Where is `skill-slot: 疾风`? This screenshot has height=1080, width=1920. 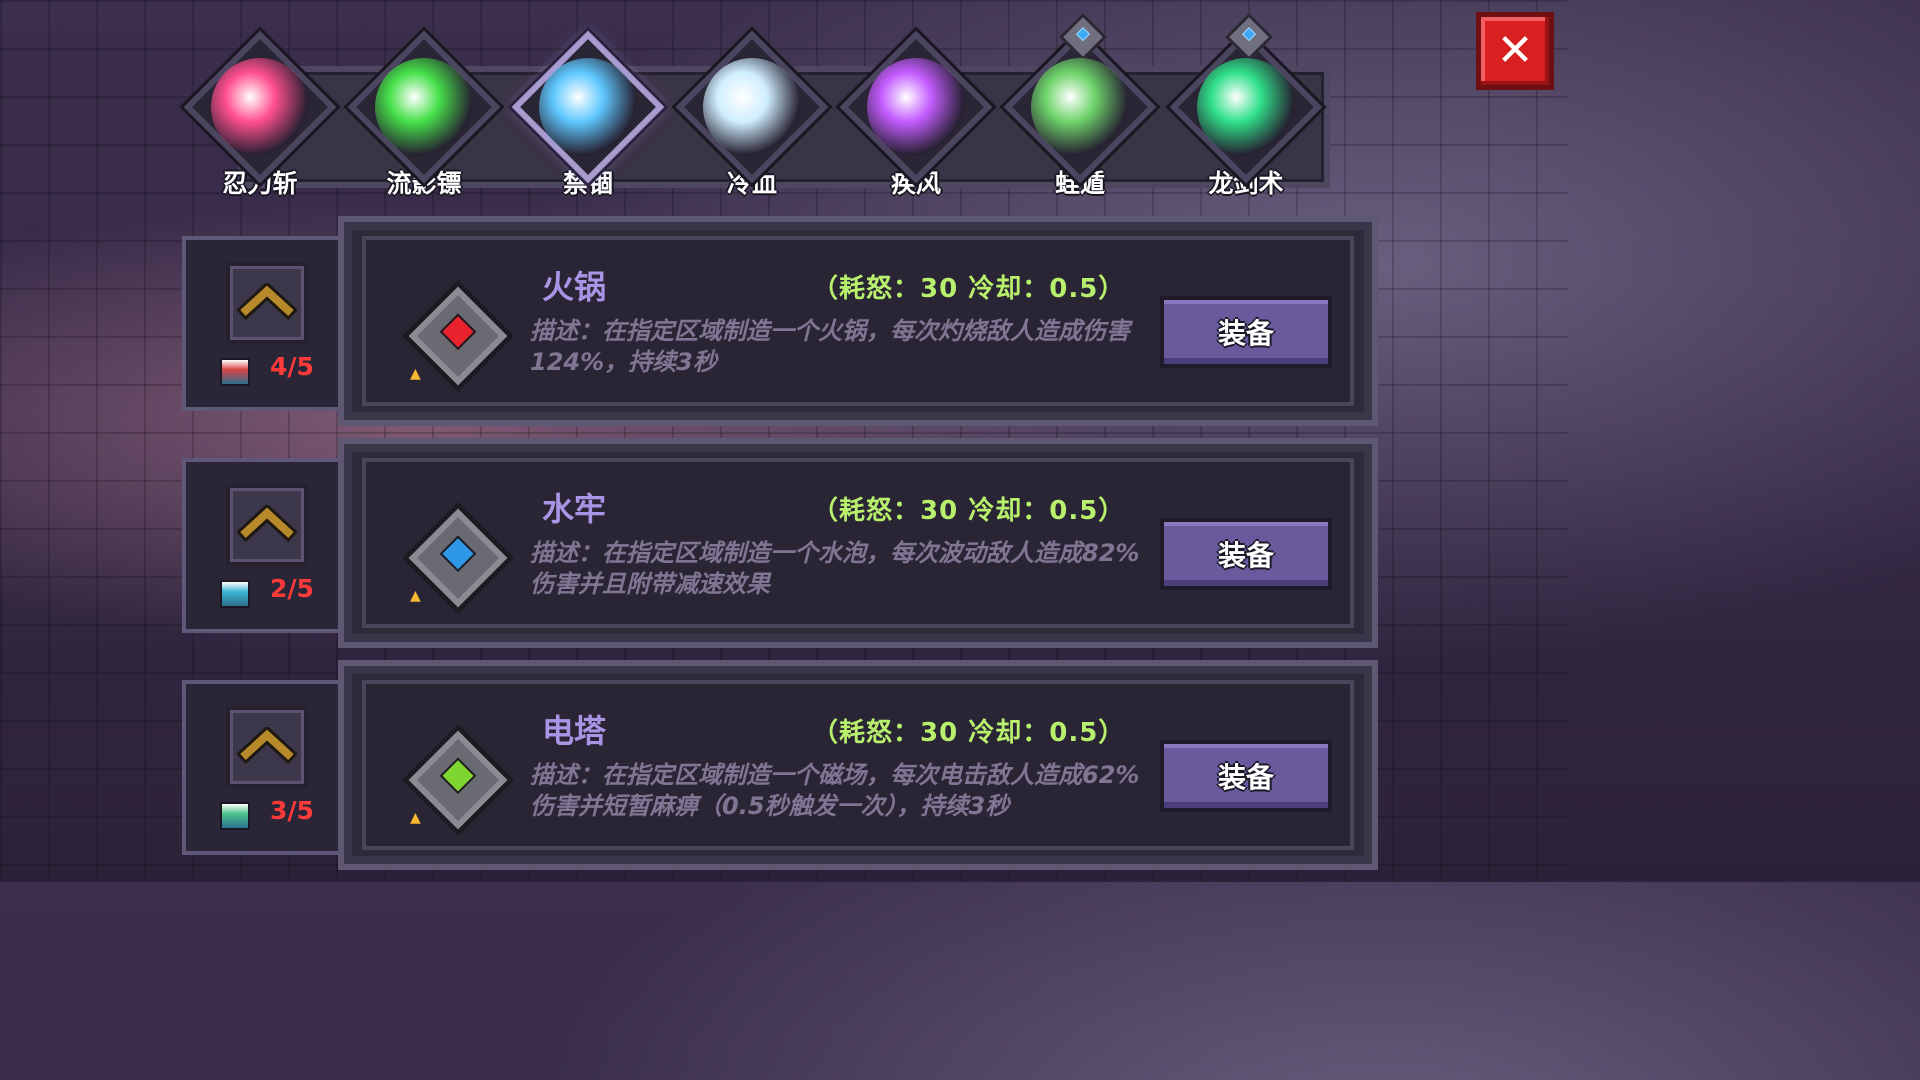
skill-slot: 疾风 is located at coordinates (916, 115).